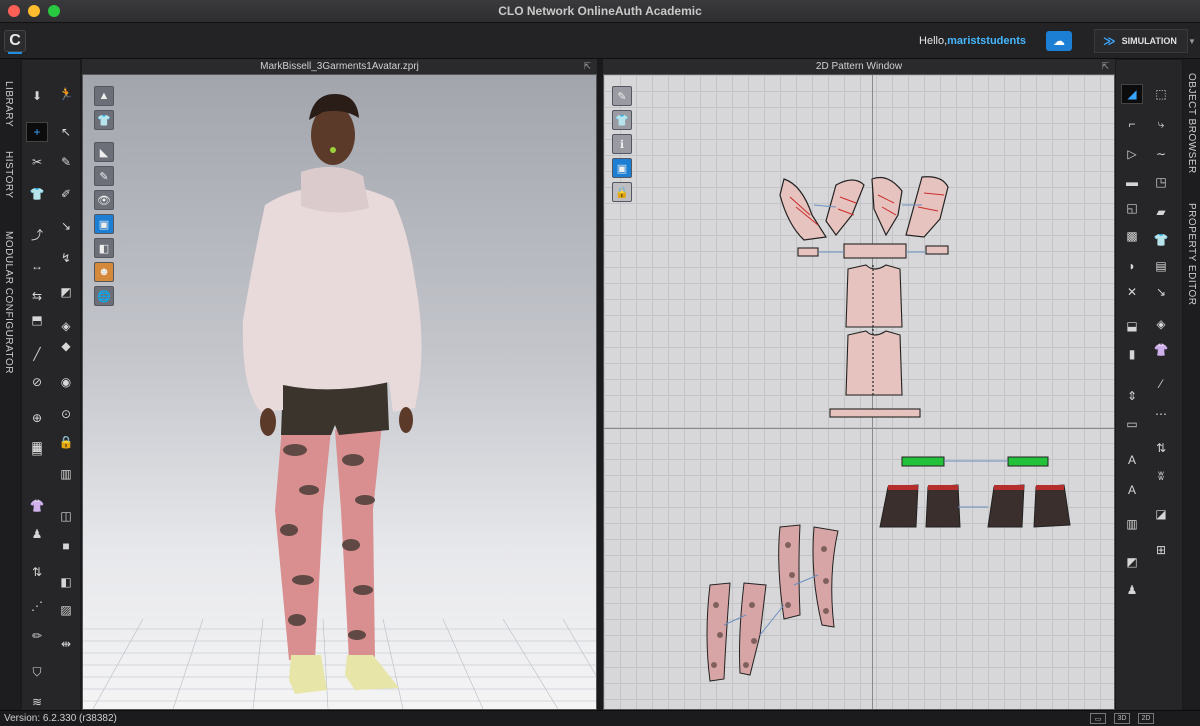 This screenshot has width=1200, height=726. I want to click on cloud-sync-icon: ☁, so click(1059, 41).